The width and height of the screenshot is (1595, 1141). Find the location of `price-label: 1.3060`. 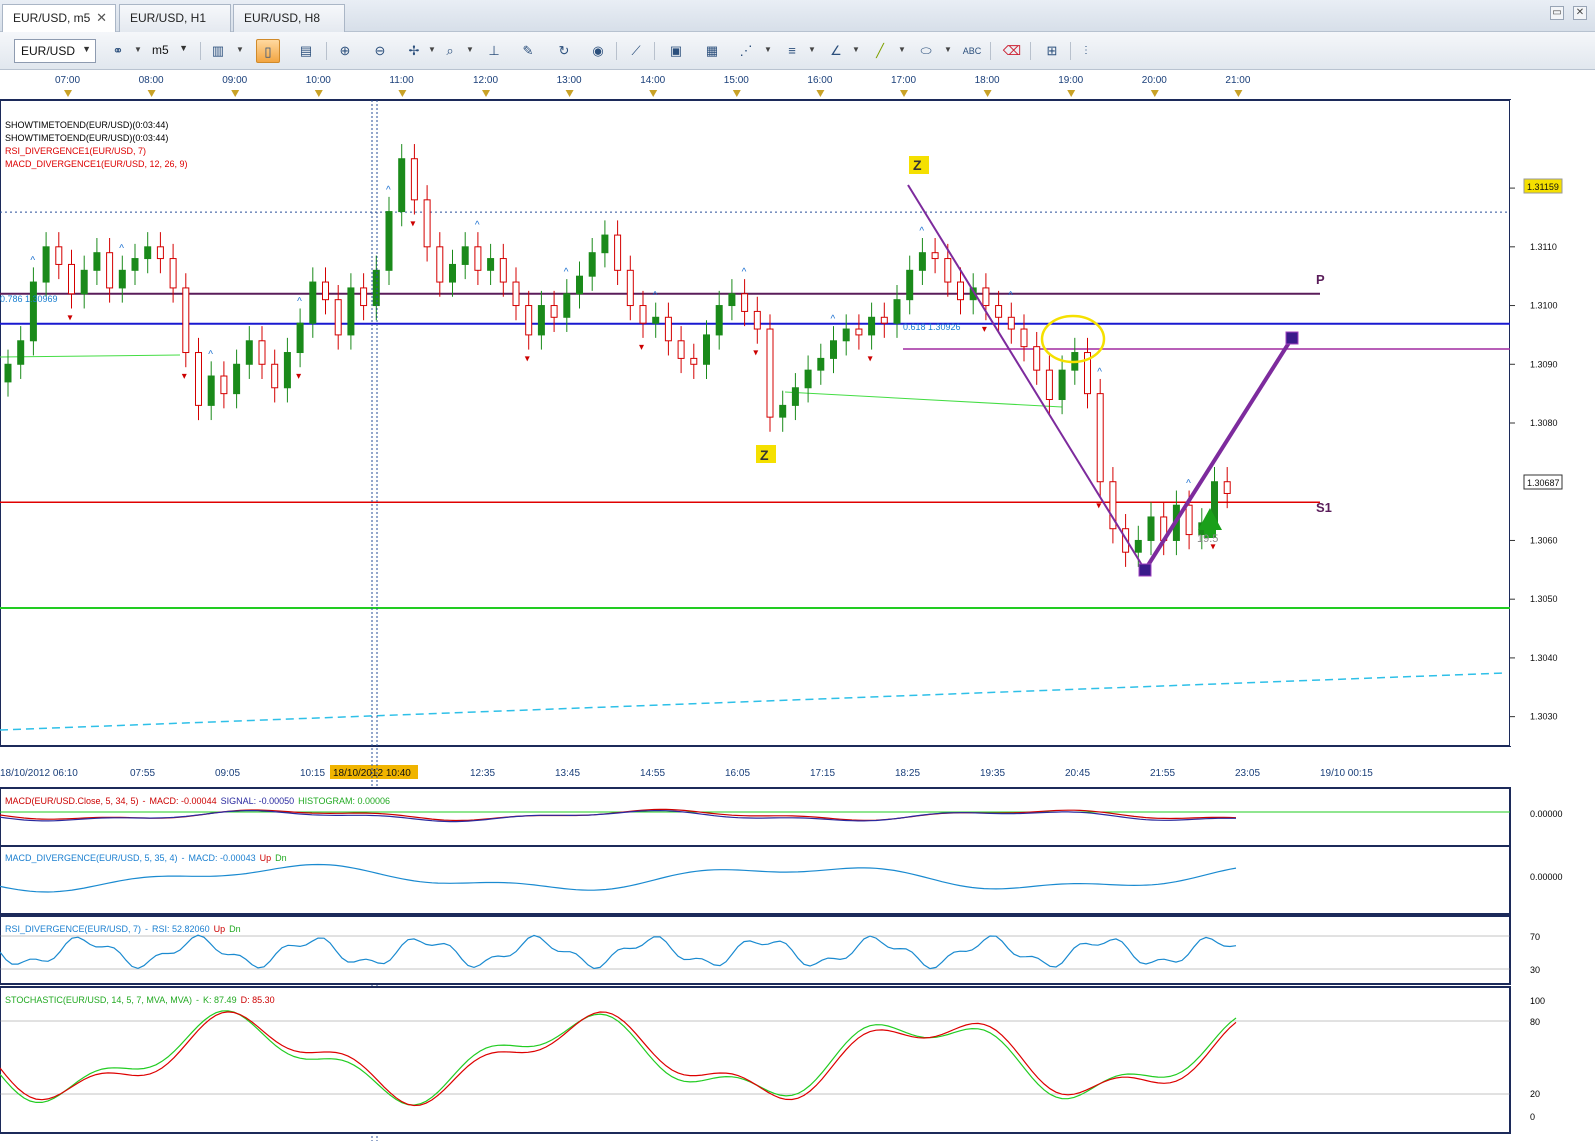

price-label: 1.3060 is located at coordinates (1544, 540).